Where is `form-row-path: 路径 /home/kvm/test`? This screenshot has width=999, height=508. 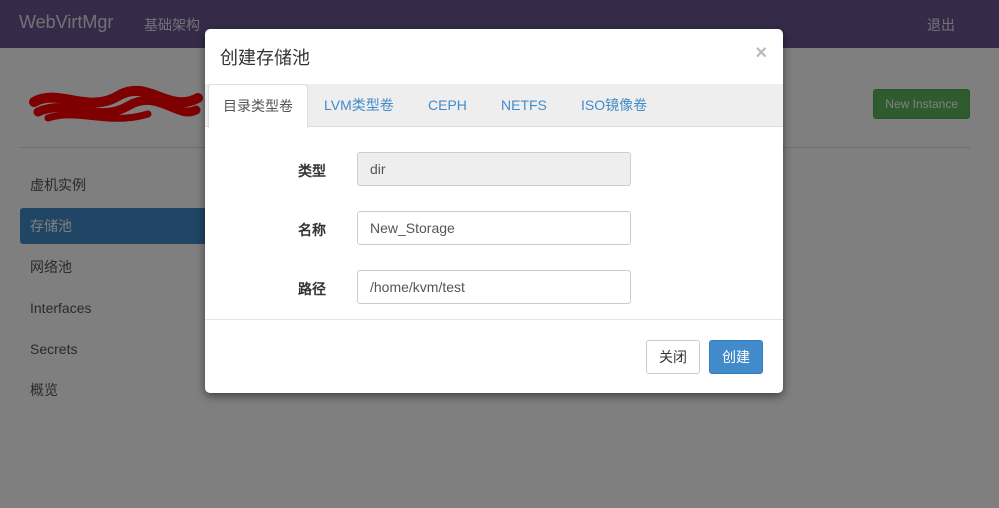 form-row-path: 路径 /home/kvm/test is located at coordinates (494, 287).